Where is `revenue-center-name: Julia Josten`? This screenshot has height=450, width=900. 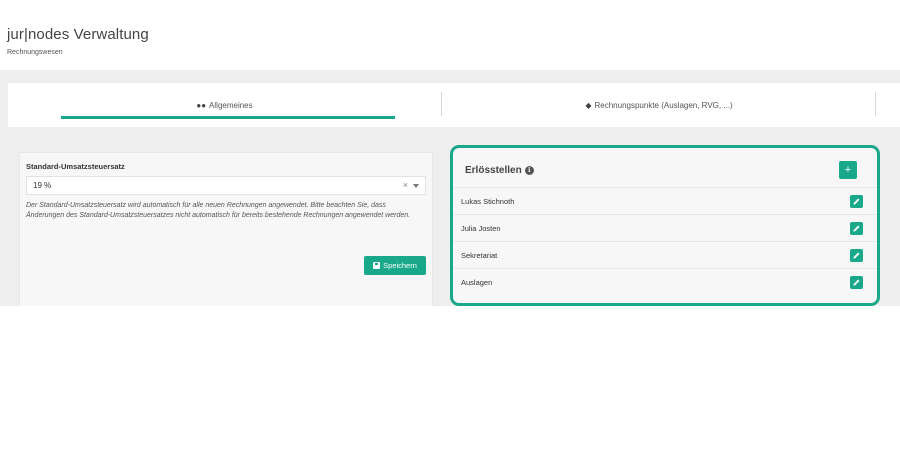 revenue-center-name: Julia Josten is located at coordinates (481, 228).